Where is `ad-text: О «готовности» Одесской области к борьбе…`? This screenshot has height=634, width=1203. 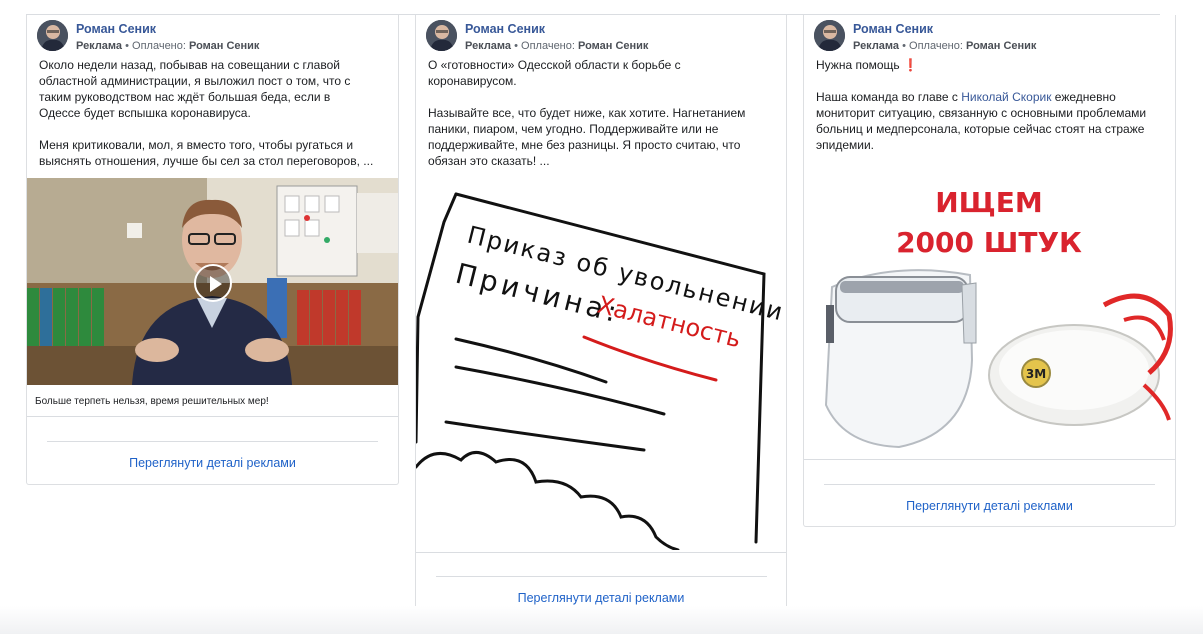
ad-text: О «готовности» Одесской области к борьбе… is located at coordinates (587, 113).